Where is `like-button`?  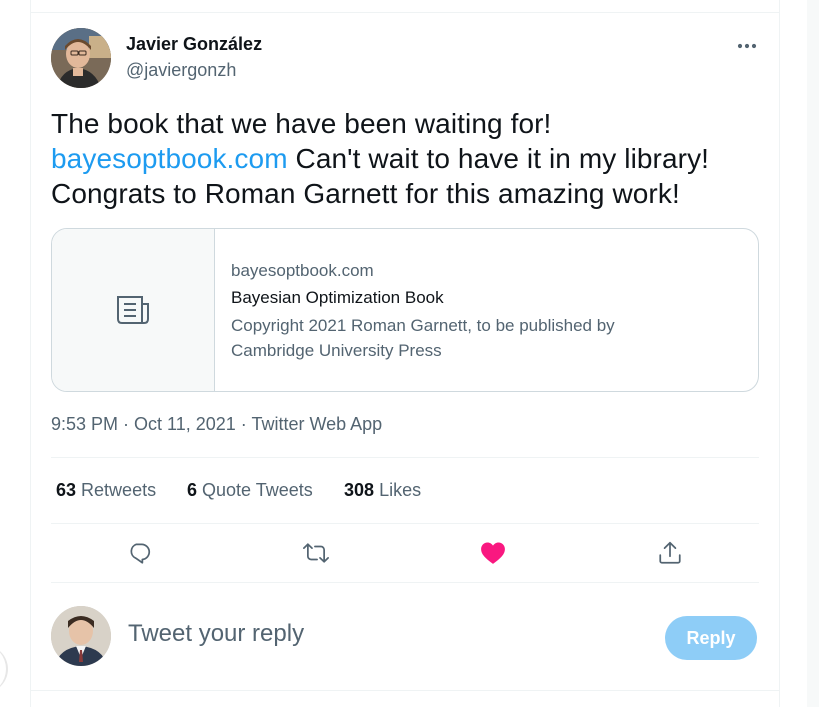
like-button is located at coordinates (493, 553).